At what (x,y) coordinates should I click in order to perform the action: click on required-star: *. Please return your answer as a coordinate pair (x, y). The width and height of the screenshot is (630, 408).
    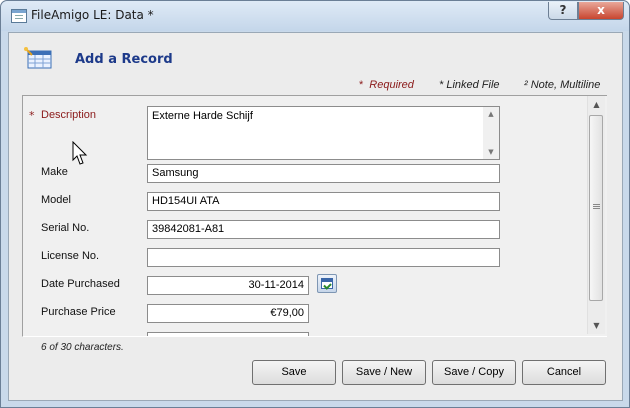
    Looking at the image, I should click on (32, 115).